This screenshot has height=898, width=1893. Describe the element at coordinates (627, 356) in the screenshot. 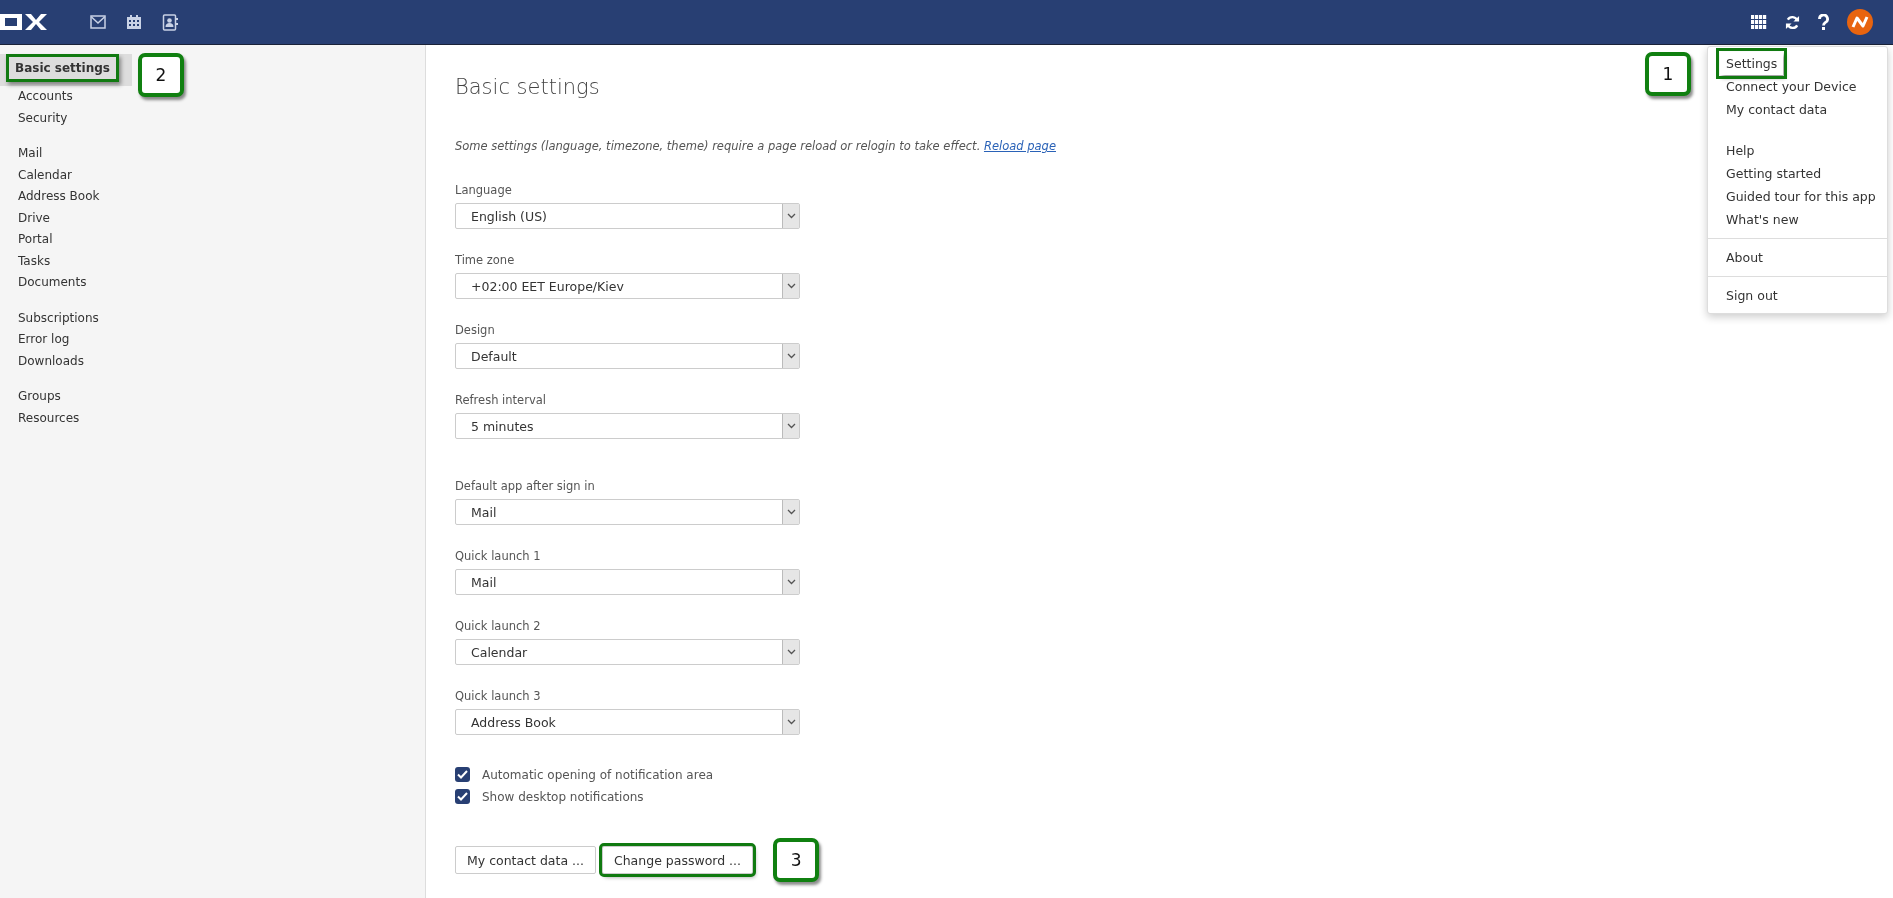

I see `dropdown: Default` at that location.